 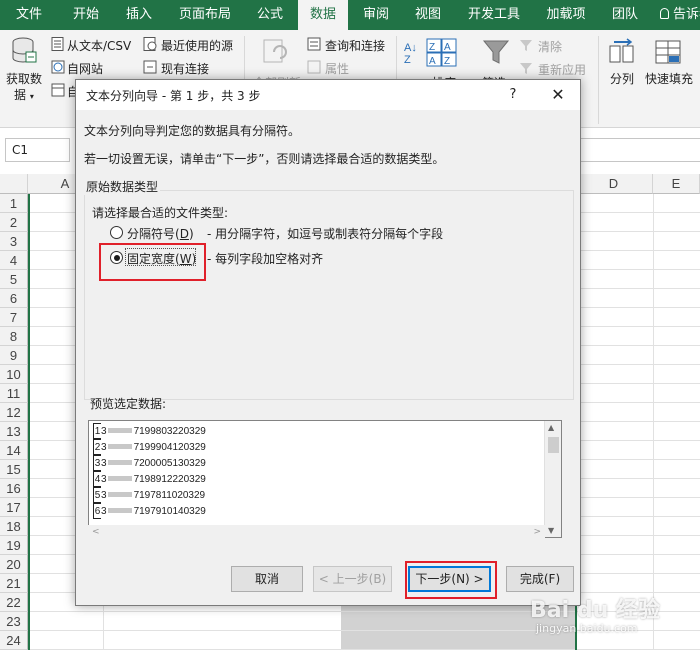 What do you see at coordinates (14, 564) in the screenshot?
I see `row-header: 20` at bounding box center [14, 564].